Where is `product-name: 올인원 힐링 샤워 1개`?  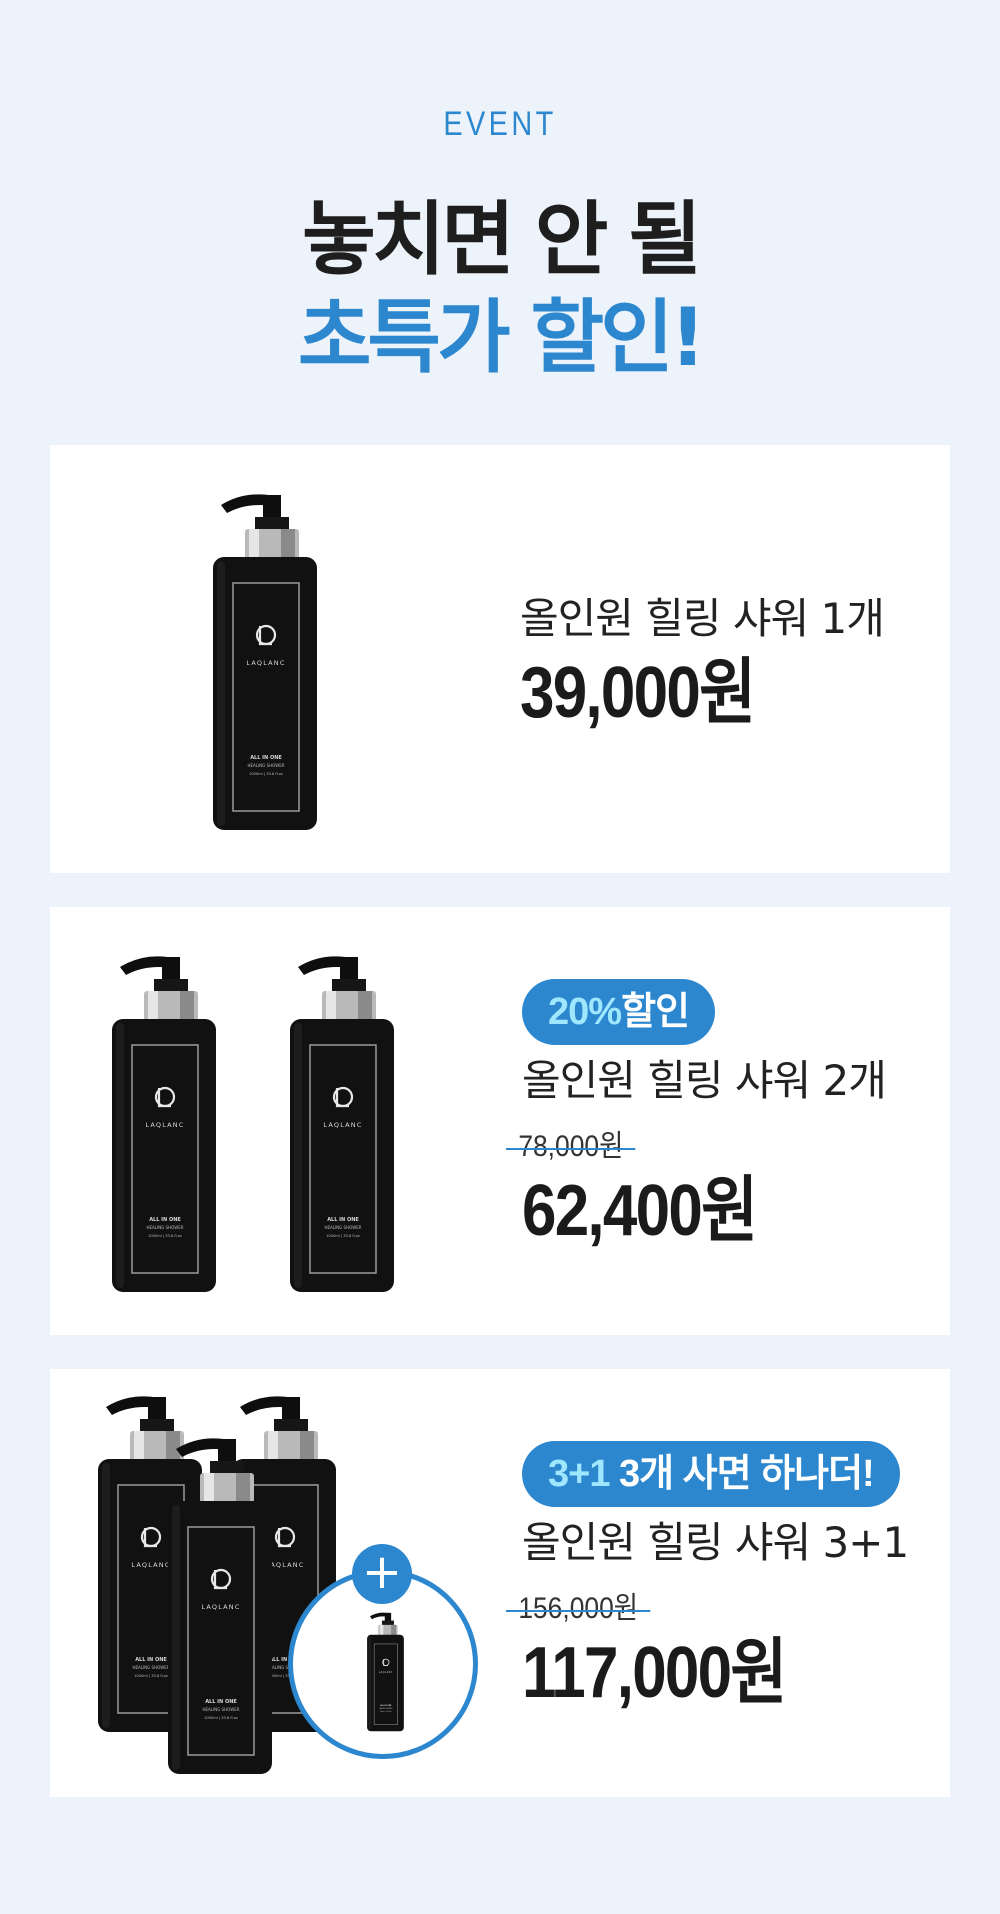 product-name: 올인원 힐링 샤워 1개 is located at coordinates (702, 618).